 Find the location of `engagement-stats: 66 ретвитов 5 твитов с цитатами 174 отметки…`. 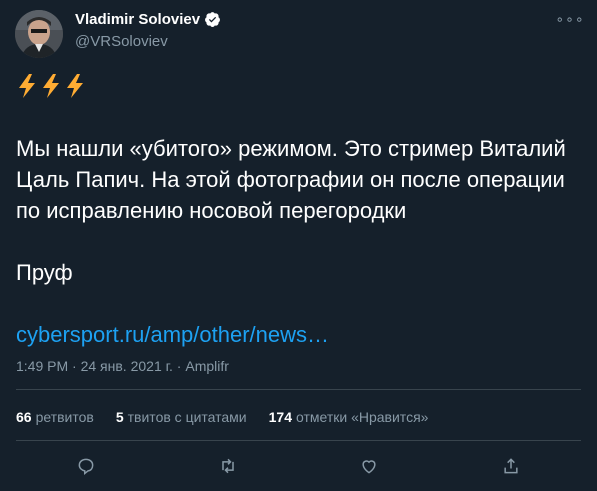

engagement-stats: 66 ретвитов 5 твитов с цитатами 174 отметки… is located at coordinates (222, 417).